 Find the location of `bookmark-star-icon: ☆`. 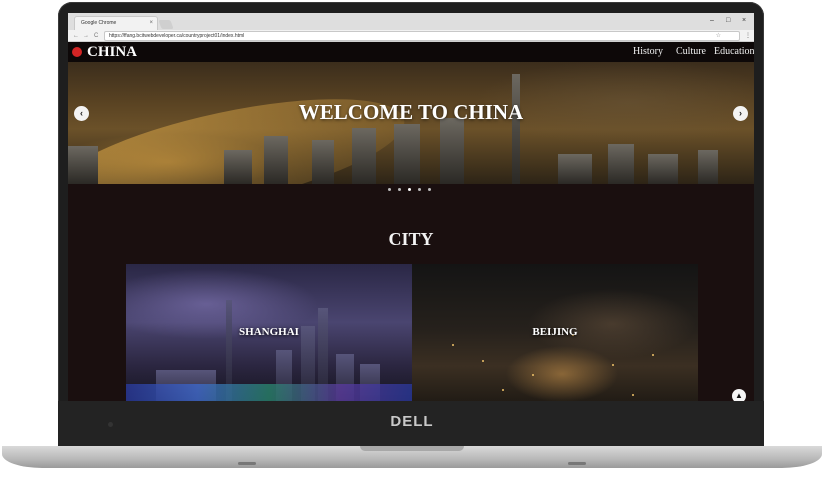

bookmark-star-icon: ☆ is located at coordinates (718, 36).